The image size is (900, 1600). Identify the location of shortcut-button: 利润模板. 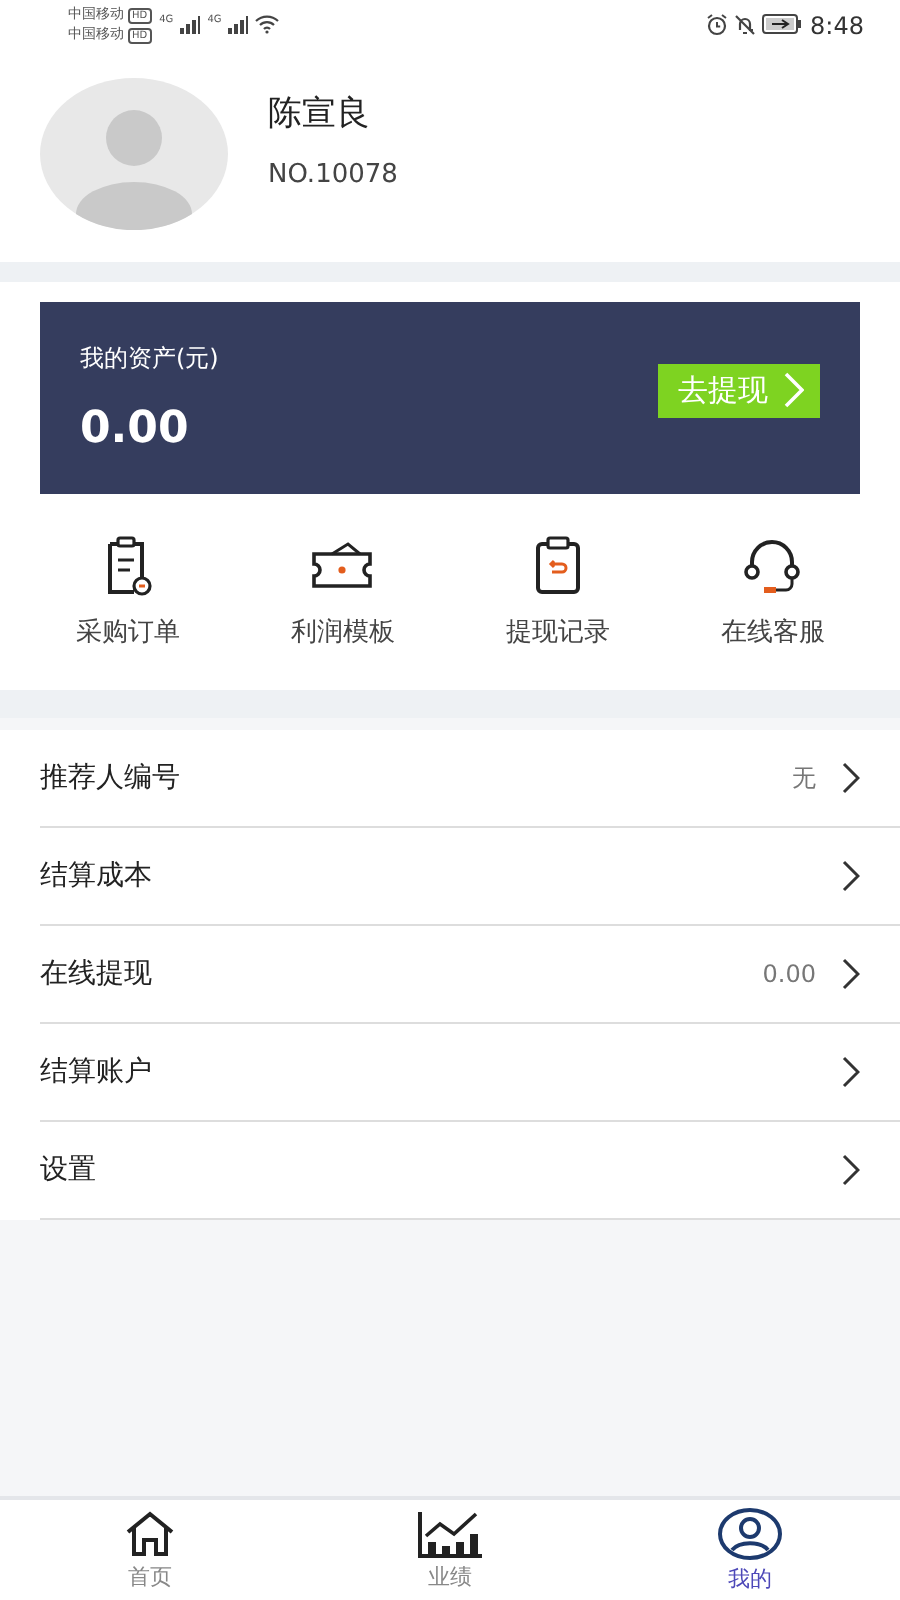
(342, 592).